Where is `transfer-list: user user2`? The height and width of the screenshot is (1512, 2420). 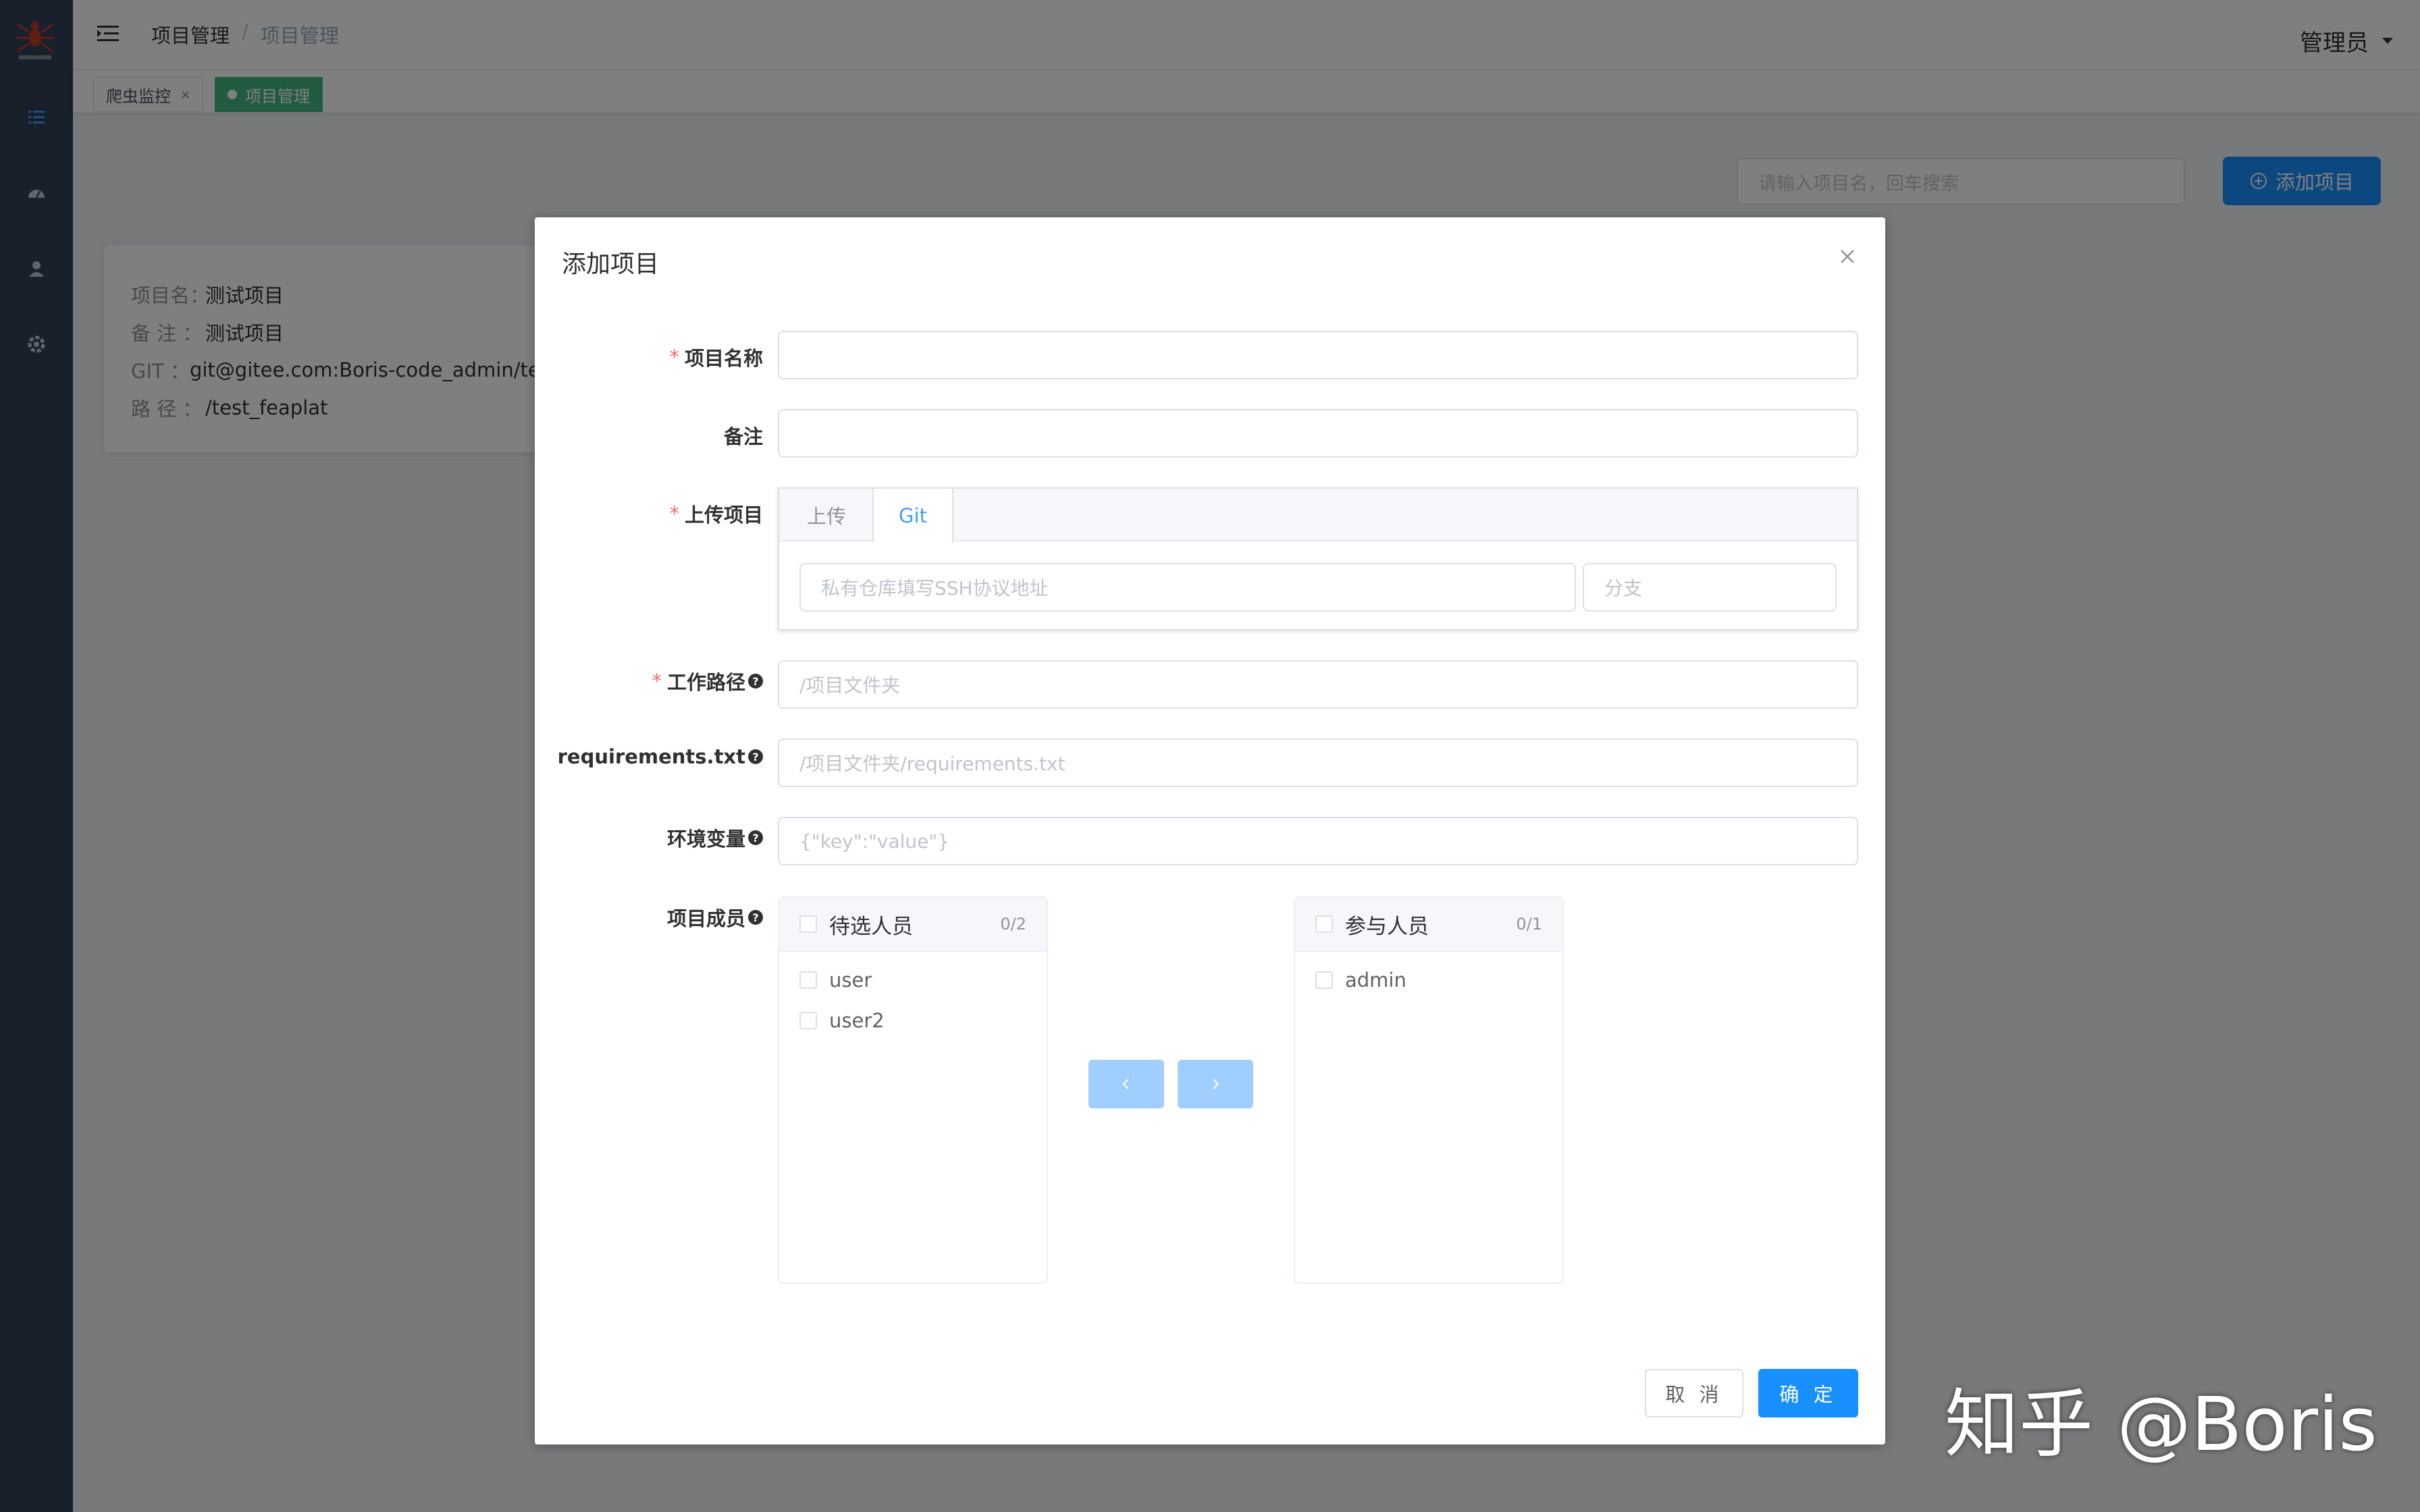
transfer-list: user user2 is located at coordinates (913, 997).